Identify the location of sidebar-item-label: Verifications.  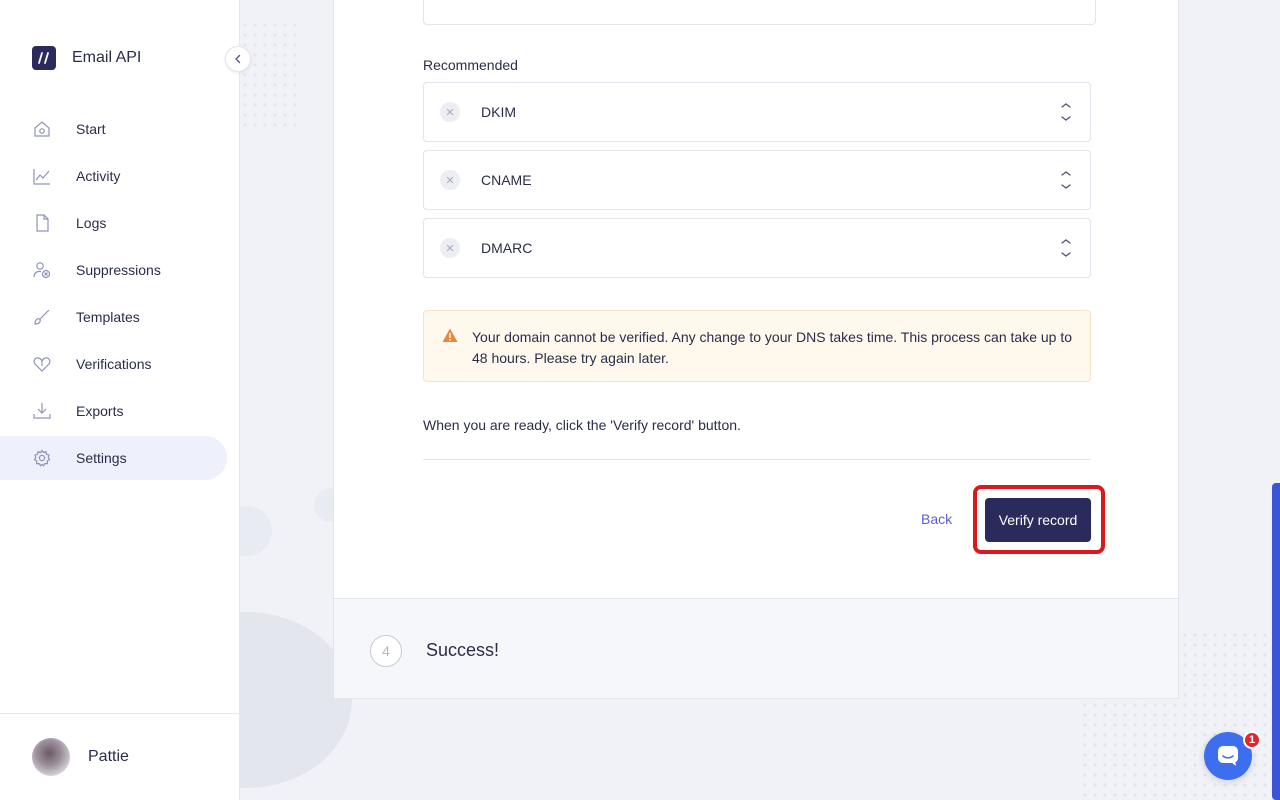
(114, 364).